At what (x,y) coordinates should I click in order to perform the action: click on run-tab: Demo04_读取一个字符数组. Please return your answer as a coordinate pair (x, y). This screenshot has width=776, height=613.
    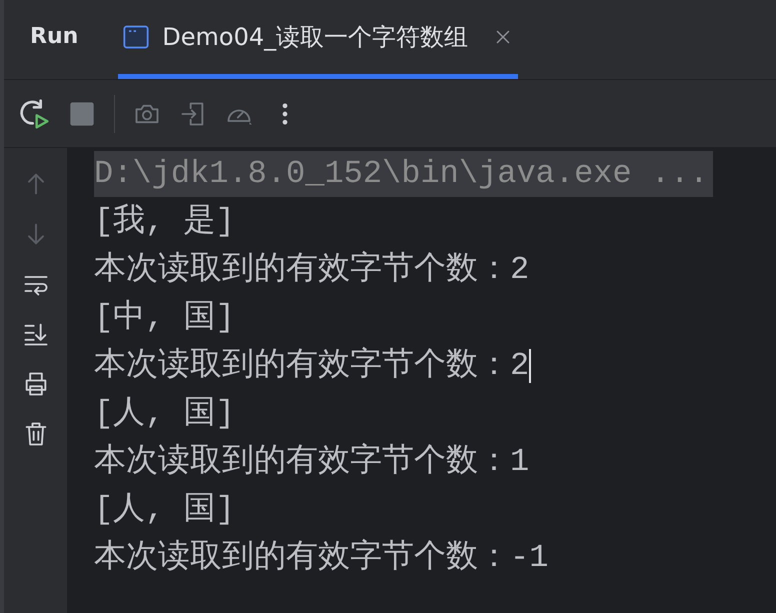
    Looking at the image, I should click on (318, 39).